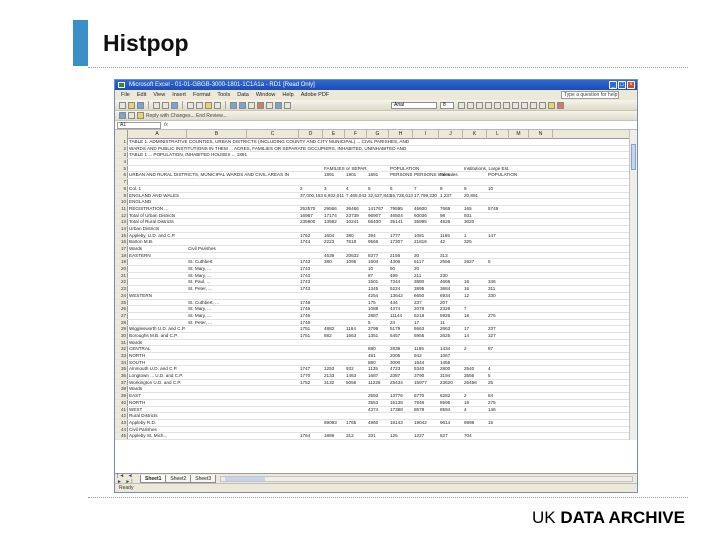 The width and height of the screenshot is (720, 540). I want to click on cell: 882, so click(328, 336).